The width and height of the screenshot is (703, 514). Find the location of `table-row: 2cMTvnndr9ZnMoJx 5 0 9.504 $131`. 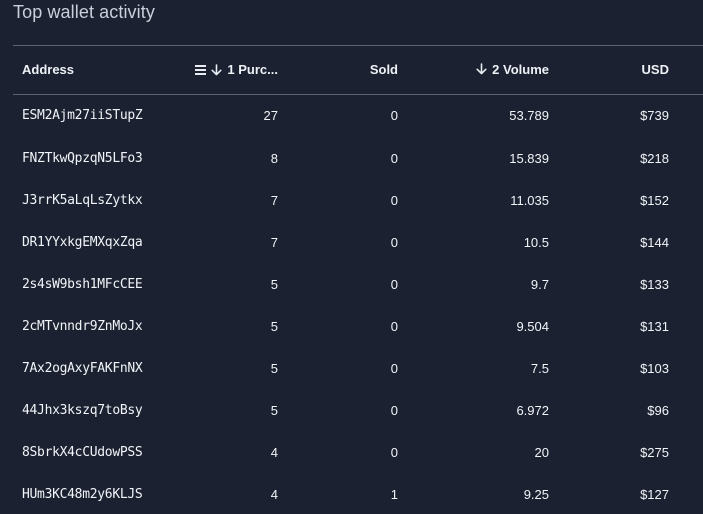

table-row: 2cMTvnndr9ZnMoJx 5 0 9.504 $131 is located at coordinates (358, 326).